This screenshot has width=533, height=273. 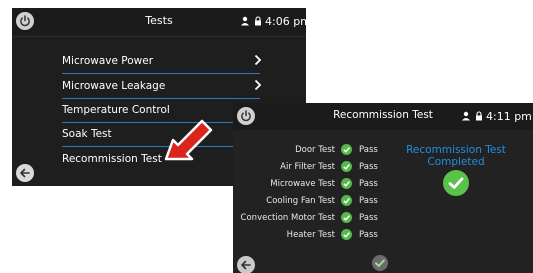 What do you see at coordinates (287, 218) in the screenshot?
I see `test-name: Convection Motor Test` at bounding box center [287, 218].